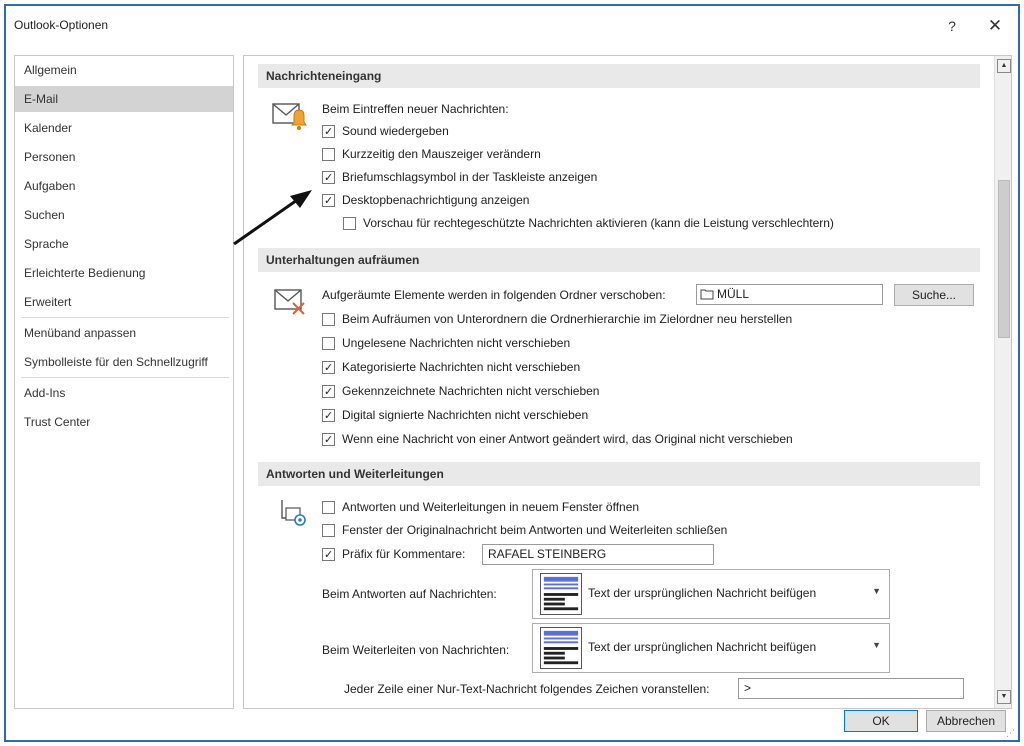  What do you see at coordinates (436, 200) in the screenshot?
I see `option-label: Desktopbenachrichtigung anzeigen` at bounding box center [436, 200].